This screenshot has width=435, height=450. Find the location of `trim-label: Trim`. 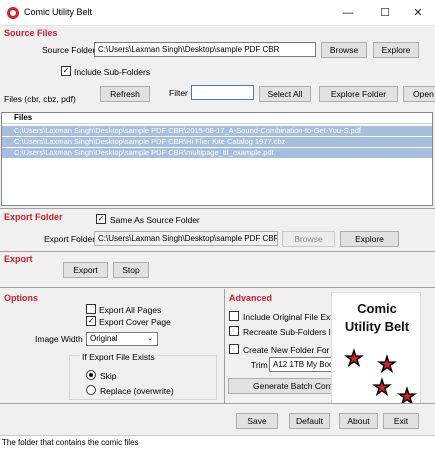

trim-label: Trim is located at coordinates (259, 365).